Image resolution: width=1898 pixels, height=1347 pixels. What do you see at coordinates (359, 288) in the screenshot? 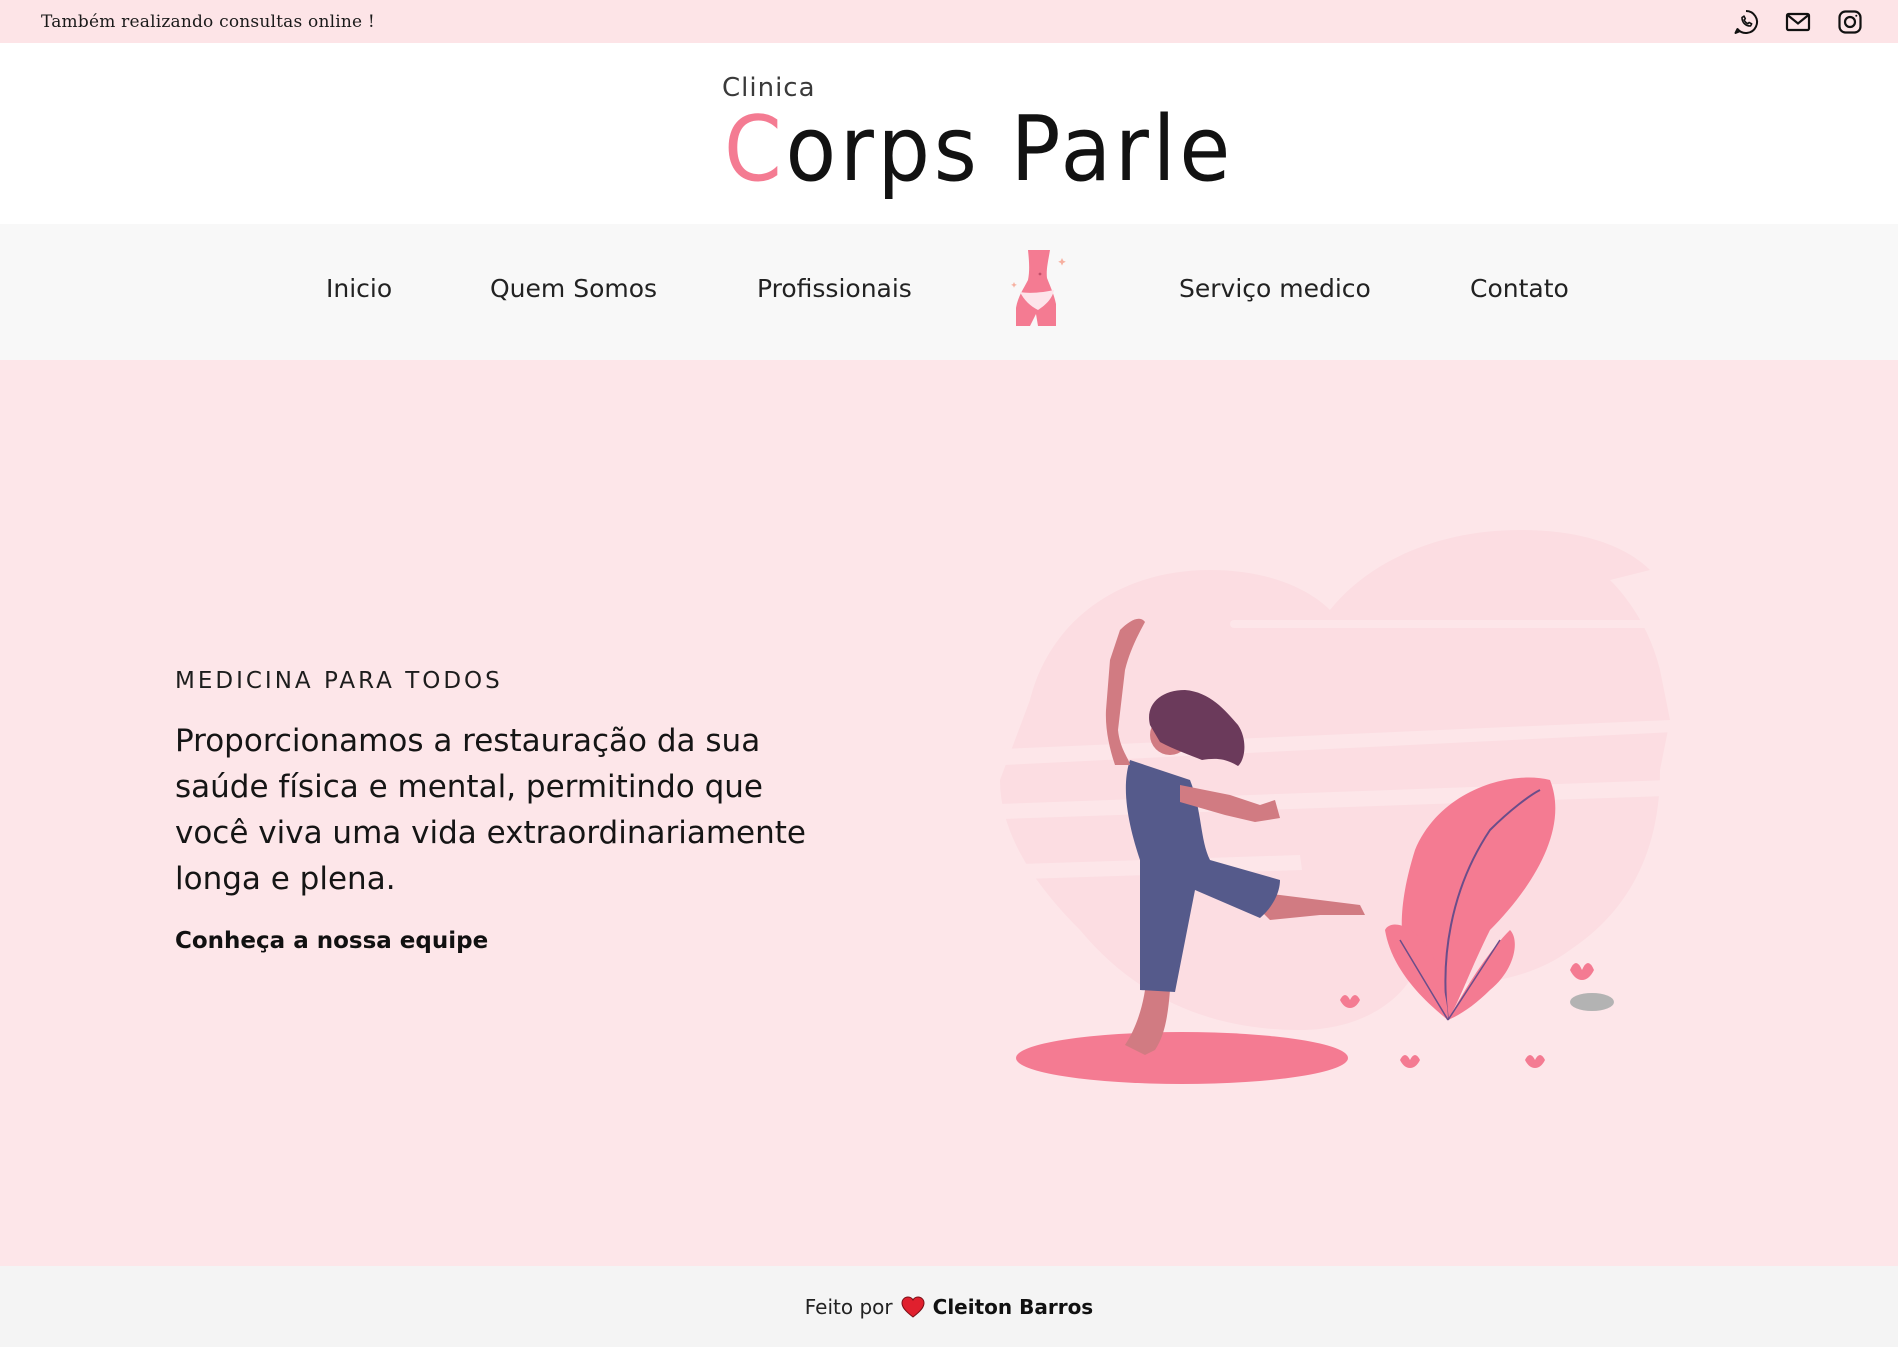
I see `nav-item-inicio: Inicio` at bounding box center [359, 288].